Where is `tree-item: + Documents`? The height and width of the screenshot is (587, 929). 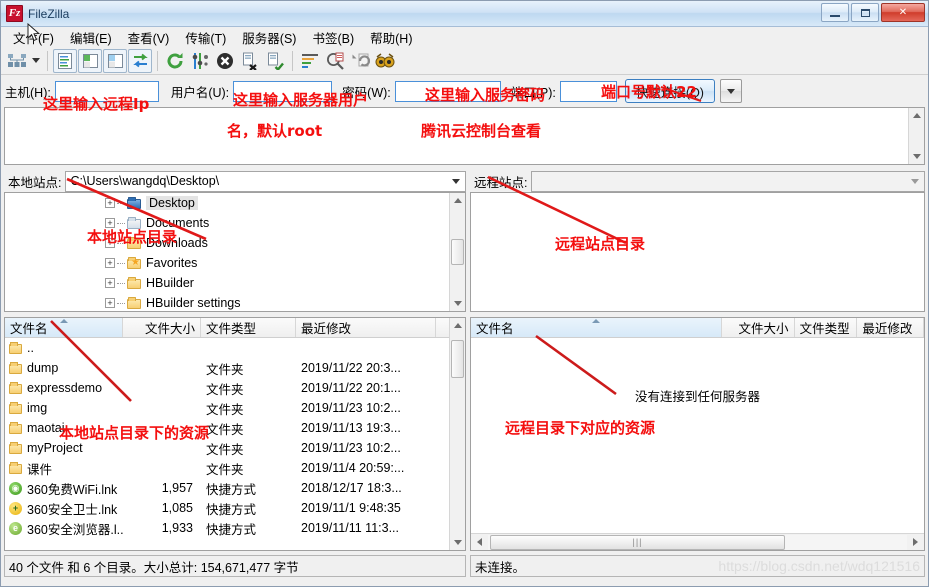 tree-item: + Documents is located at coordinates (235, 223).